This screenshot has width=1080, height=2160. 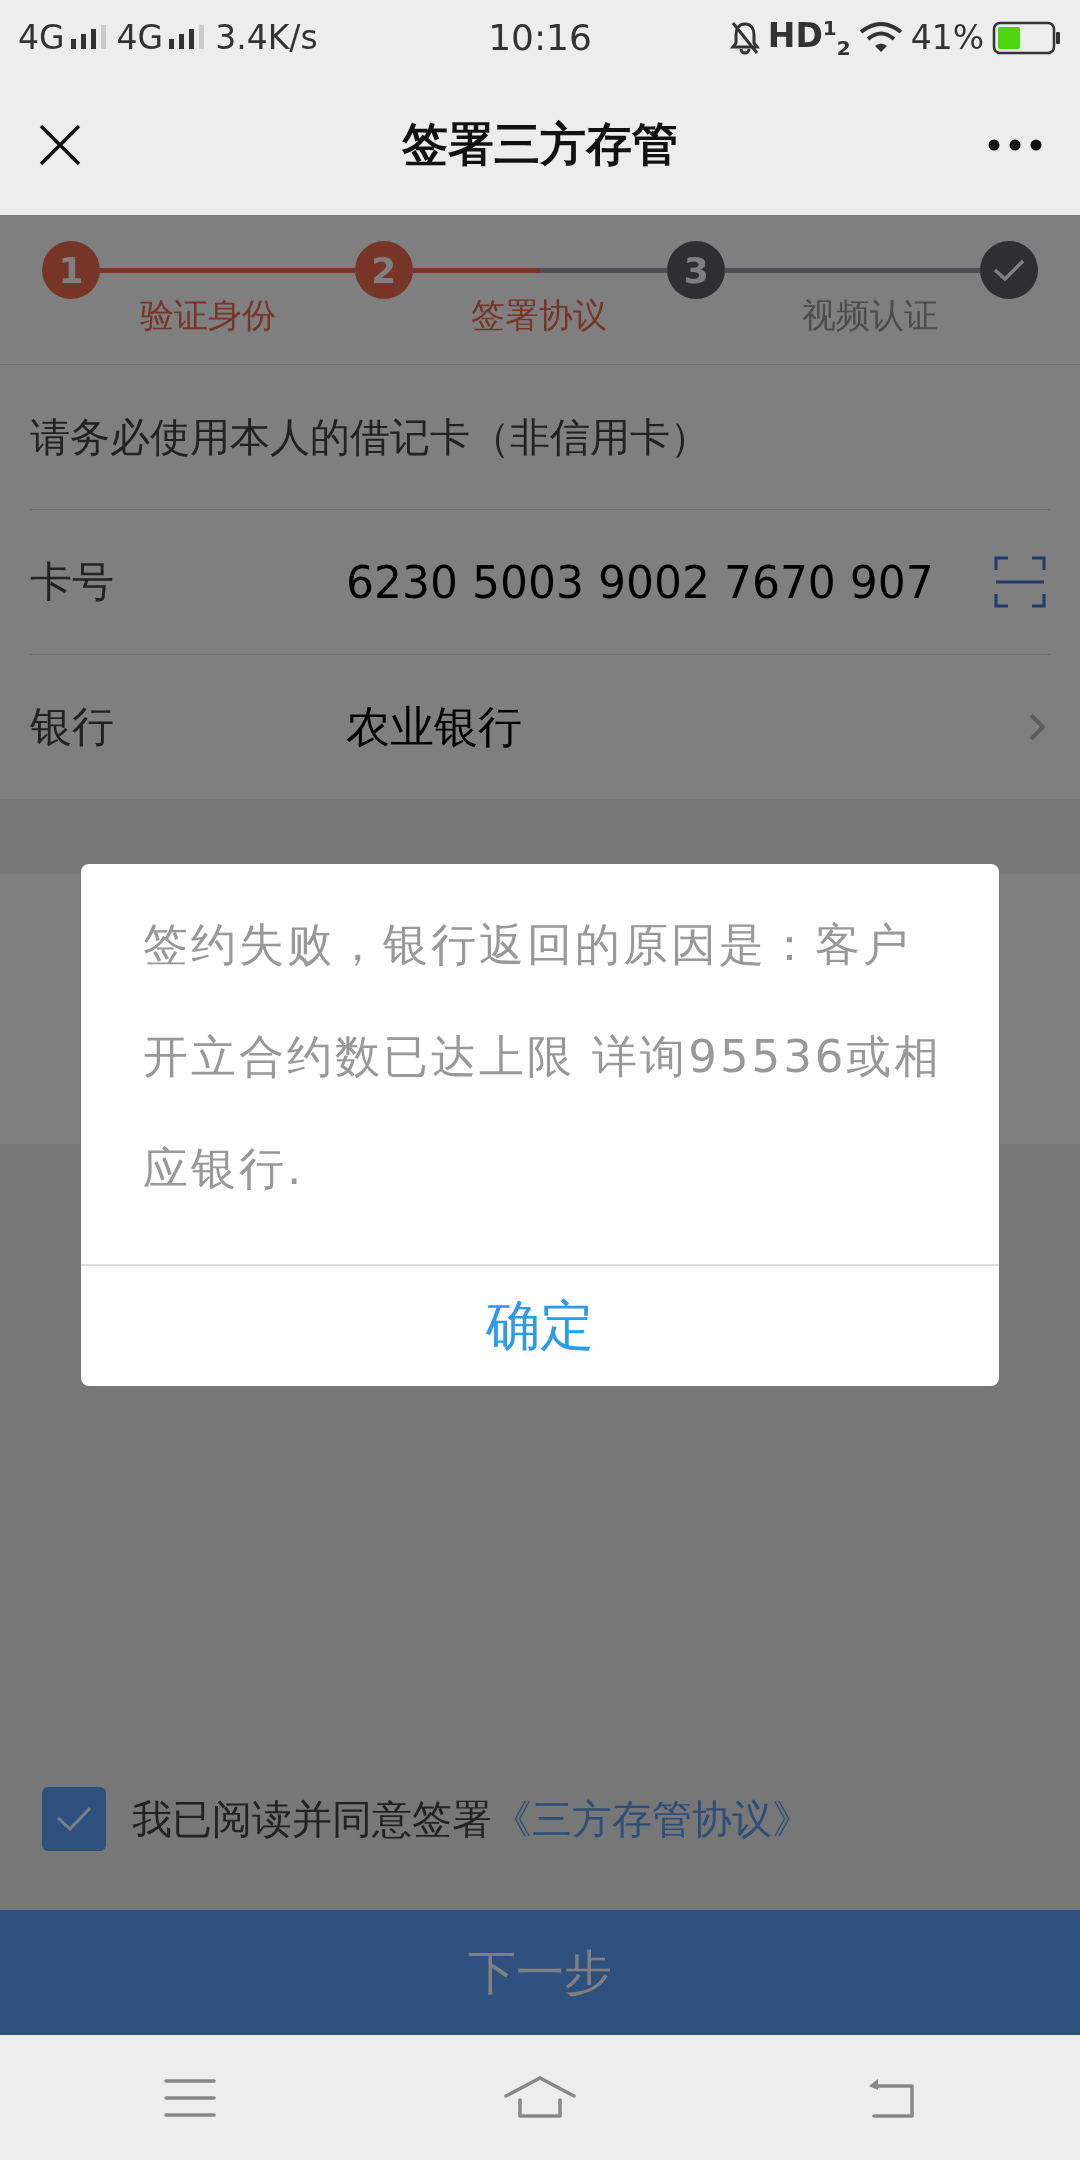 What do you see at coordinates (696, 270) in the screenshot?
I see `step-number: 3` at bounding box center [696, 270].